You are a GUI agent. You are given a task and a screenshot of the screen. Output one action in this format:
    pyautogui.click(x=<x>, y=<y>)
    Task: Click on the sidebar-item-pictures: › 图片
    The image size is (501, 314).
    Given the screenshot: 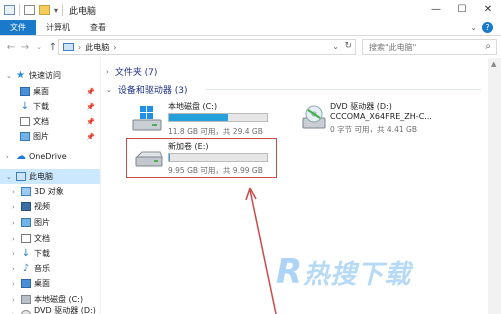 What is the action you would take?
    pyautogui.click(x=50, y=222)
    